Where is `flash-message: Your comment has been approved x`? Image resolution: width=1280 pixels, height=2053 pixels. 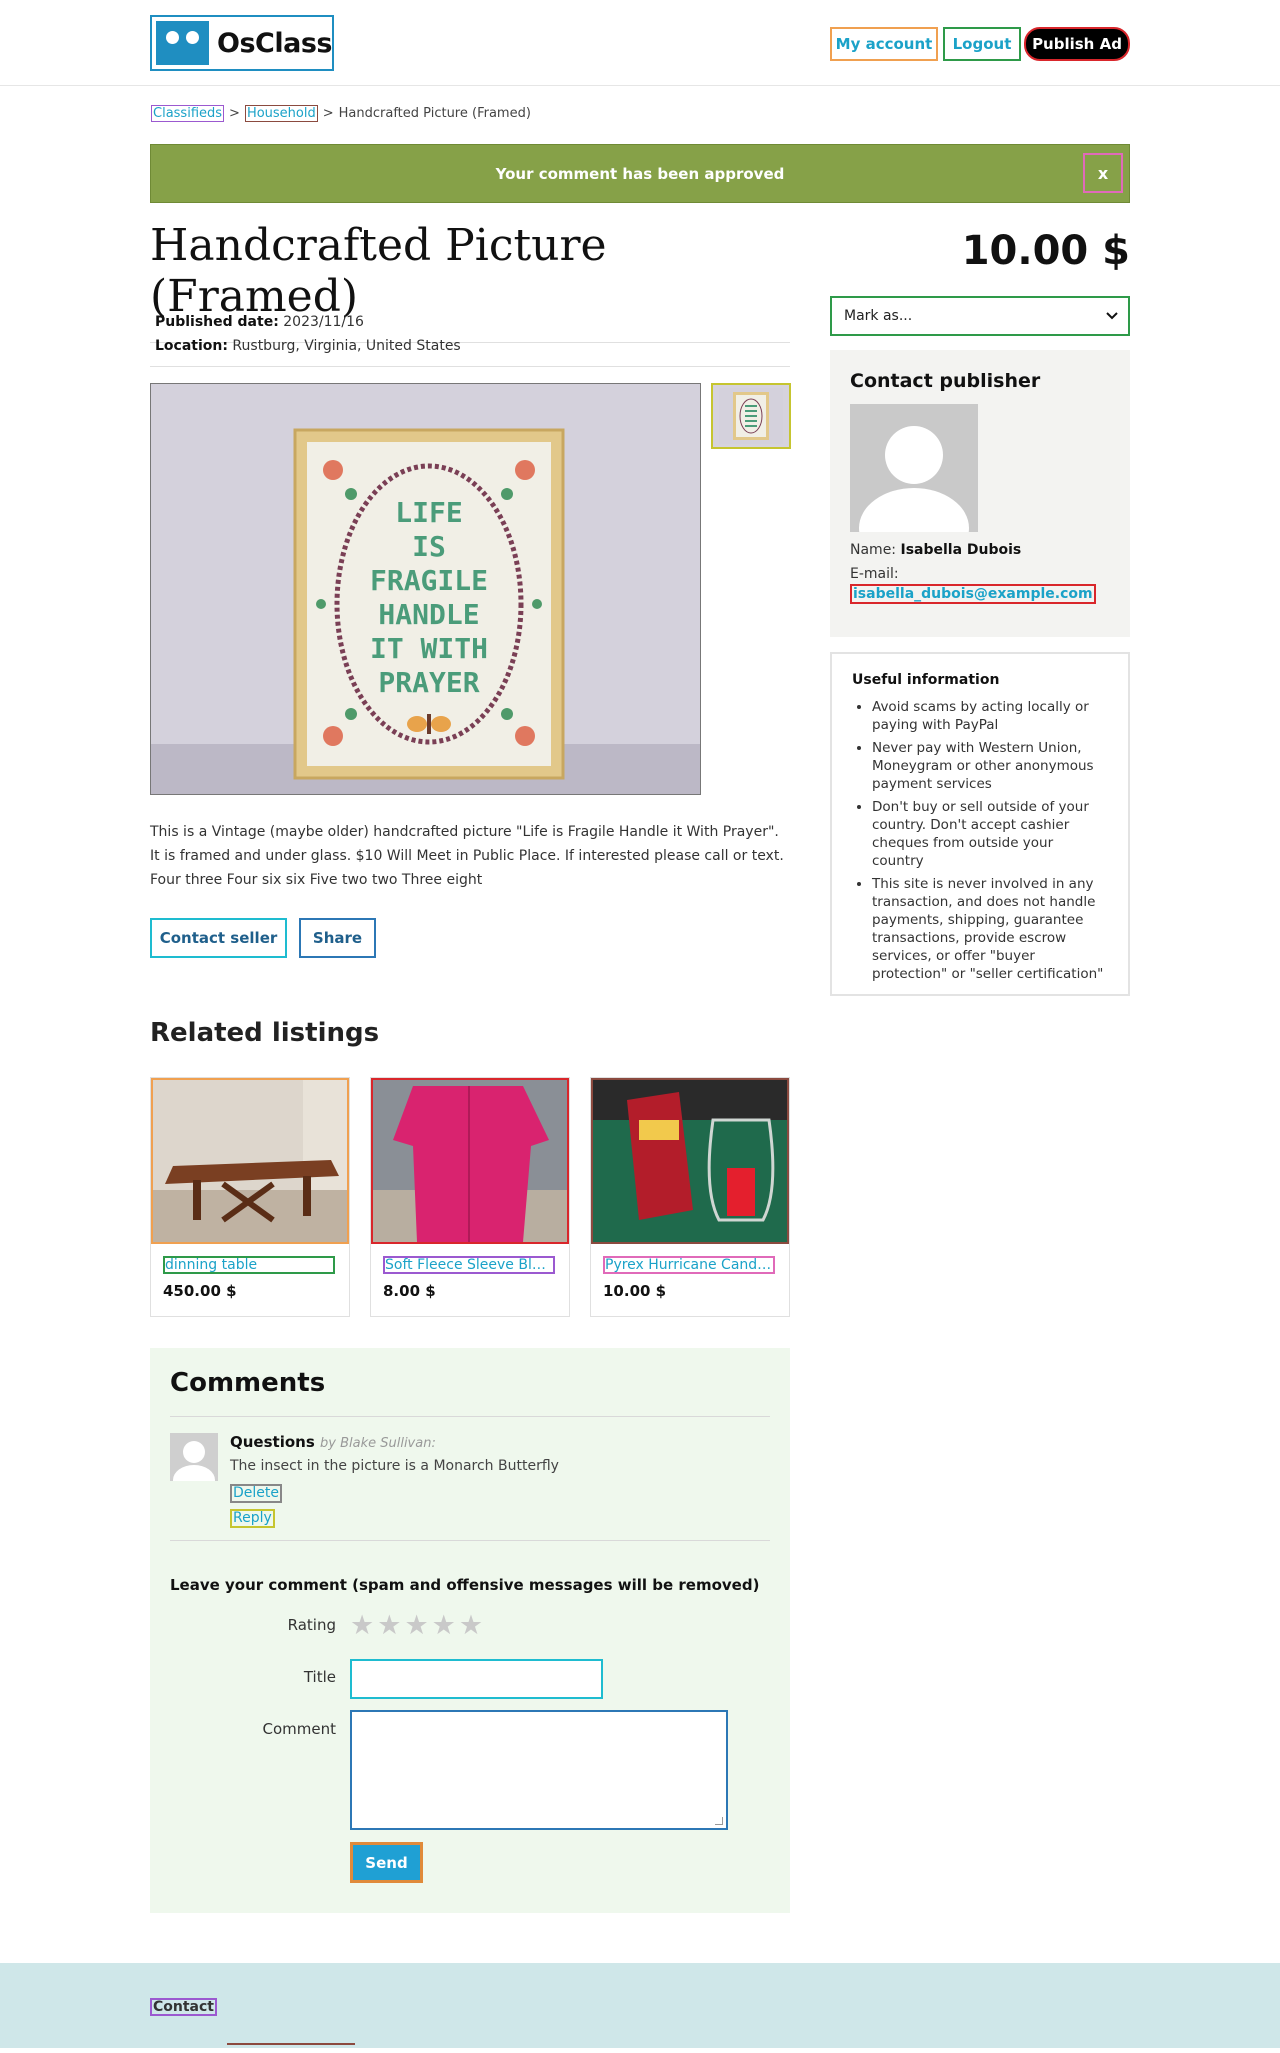 flash-message: Your comment has been approved x is located at coordinates (640, 173).